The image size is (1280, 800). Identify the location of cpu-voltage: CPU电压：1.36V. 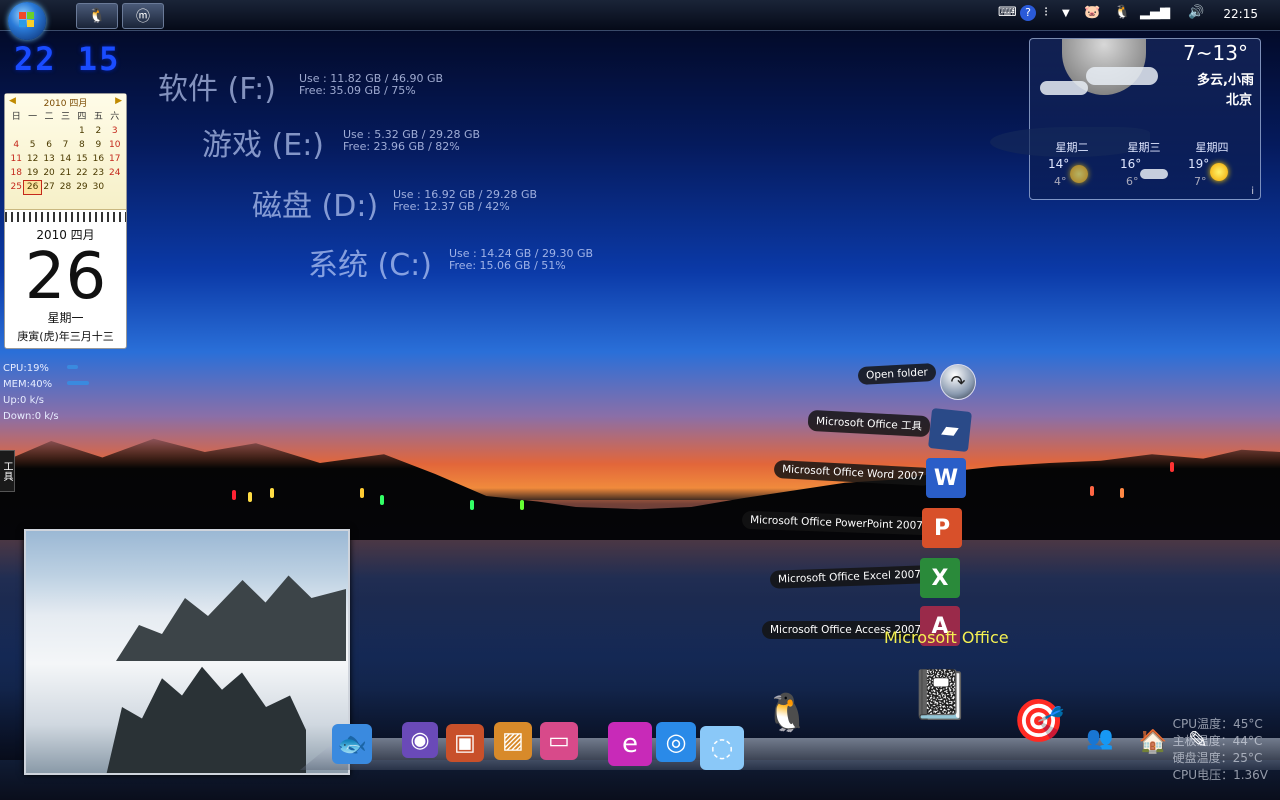
(1220, 775).